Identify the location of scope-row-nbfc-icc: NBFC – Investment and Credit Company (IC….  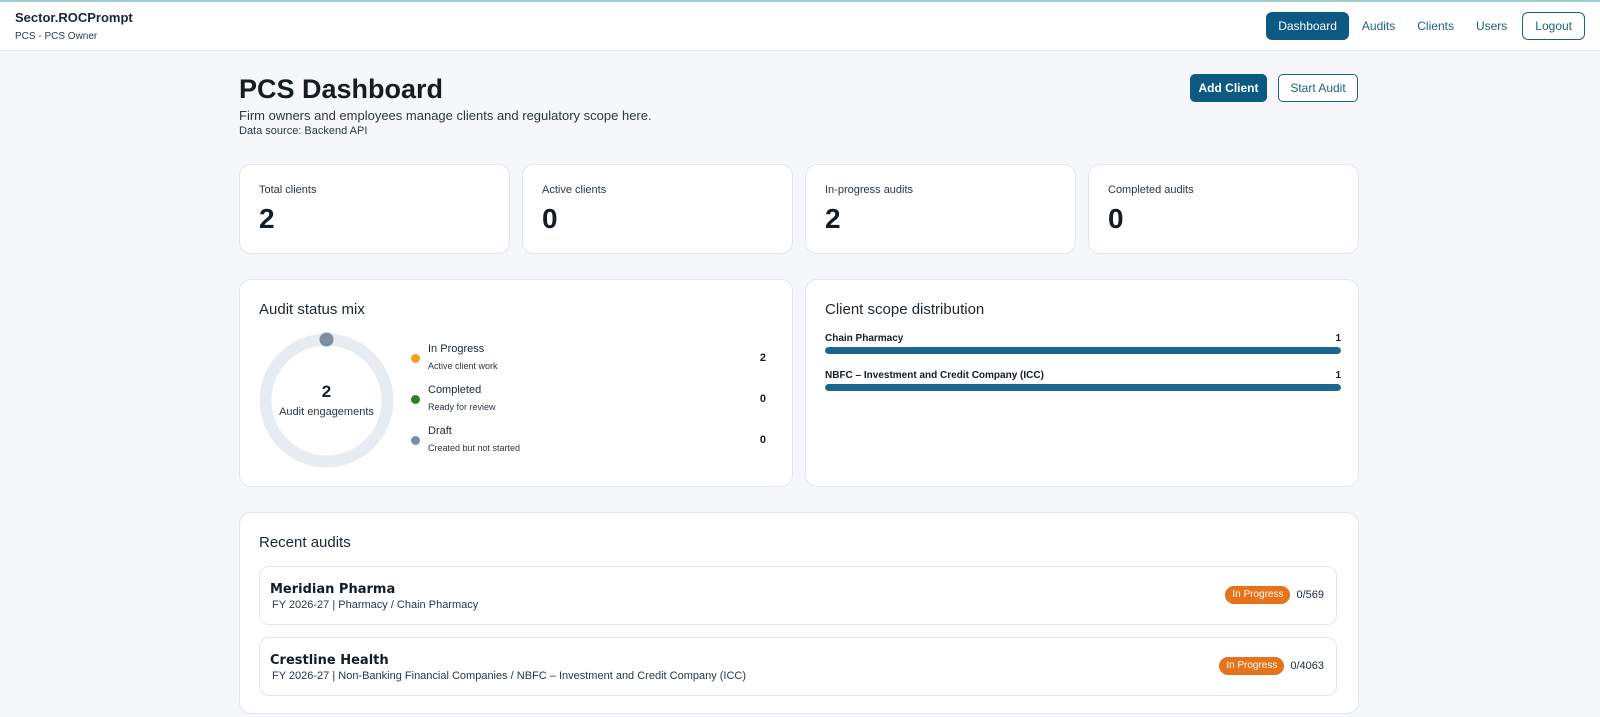
(1083, 385).